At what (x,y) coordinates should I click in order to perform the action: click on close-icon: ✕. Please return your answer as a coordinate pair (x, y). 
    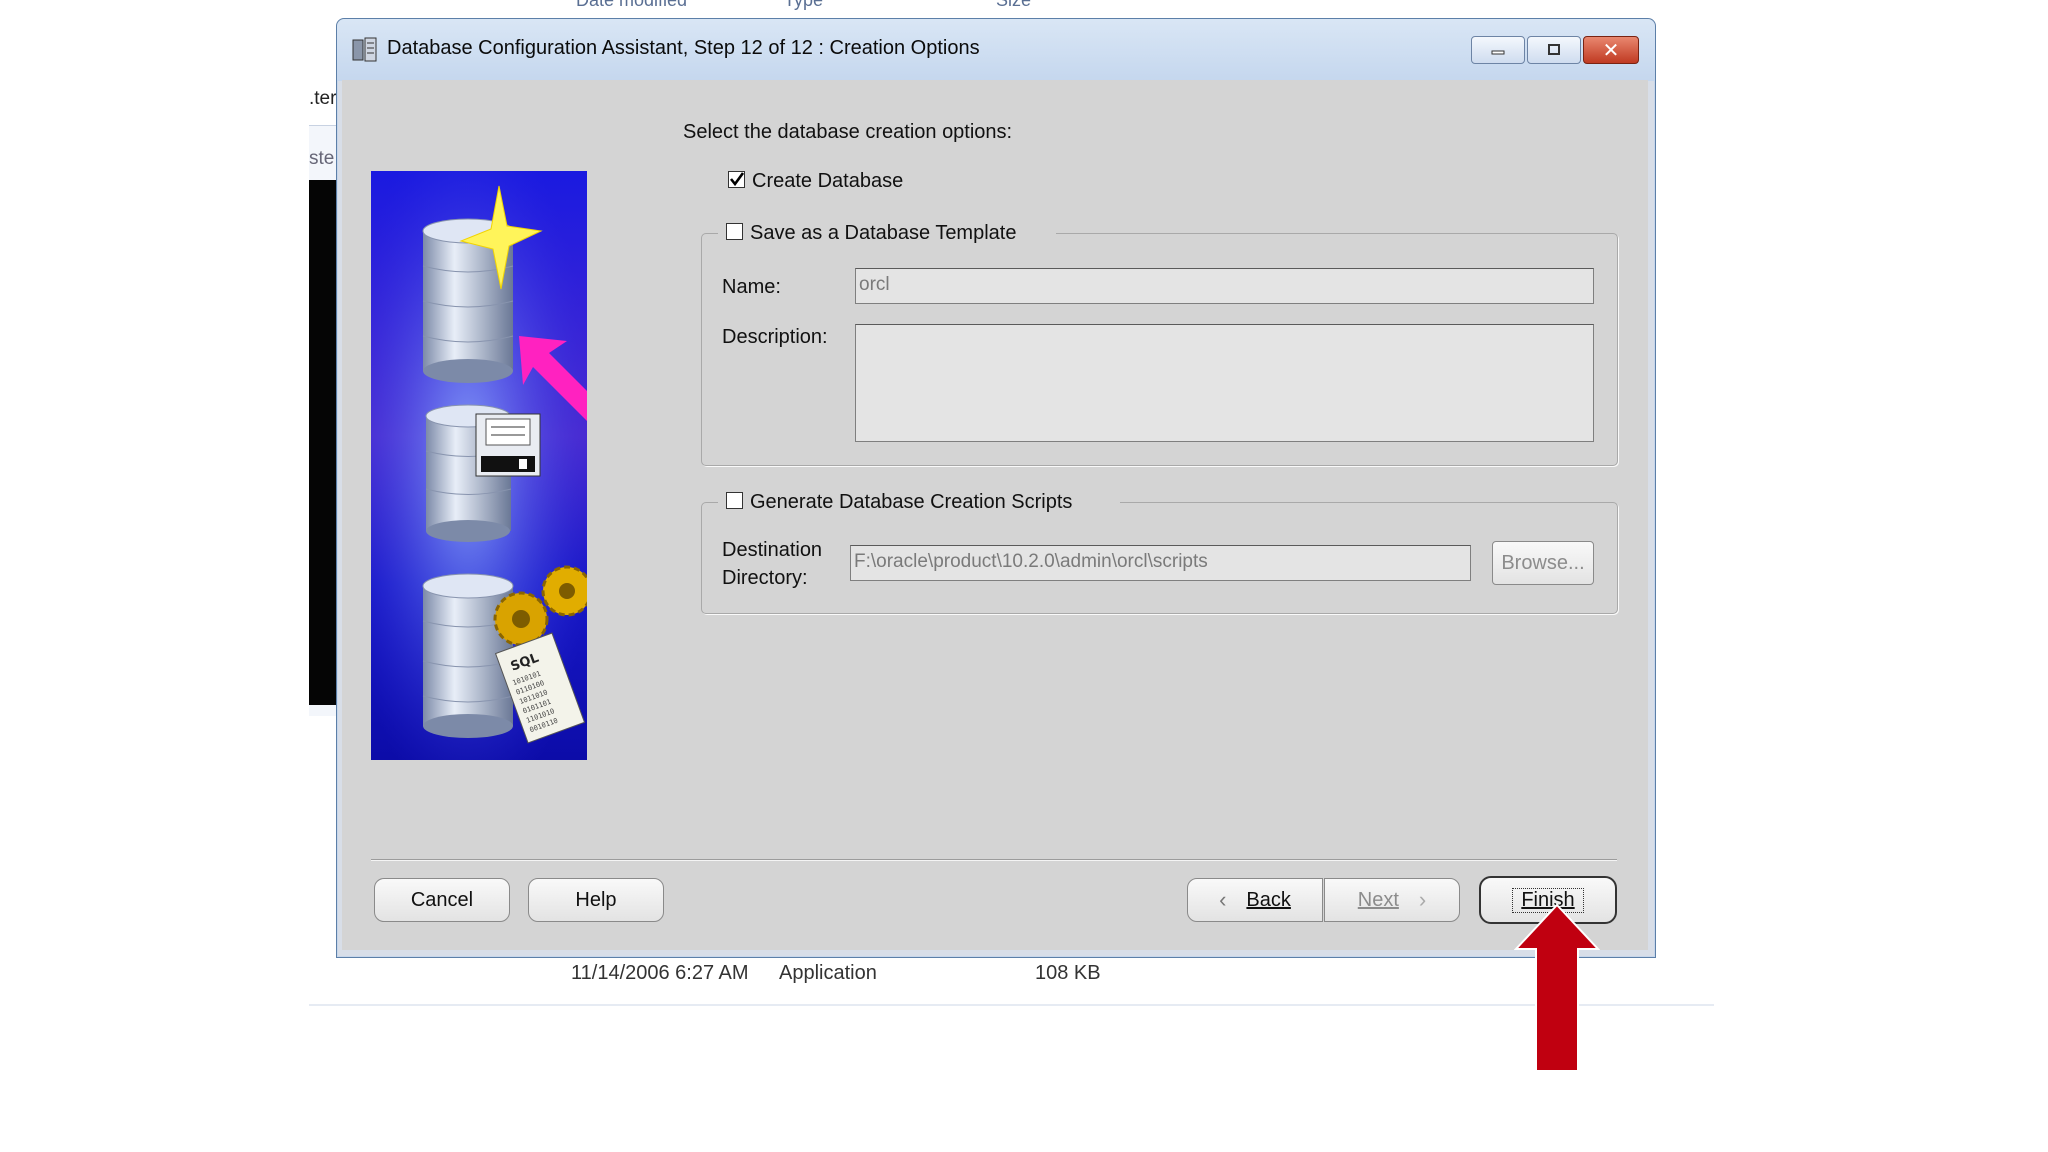
    Looking at the image, I should click on (1611, 50).